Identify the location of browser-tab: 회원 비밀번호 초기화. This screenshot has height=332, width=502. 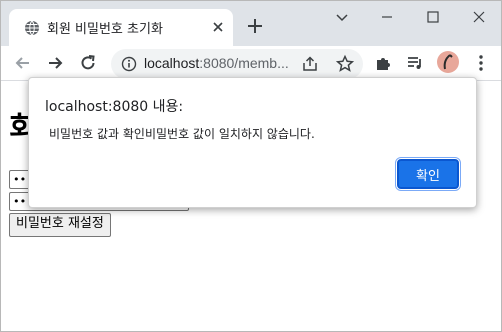
(121, 27).